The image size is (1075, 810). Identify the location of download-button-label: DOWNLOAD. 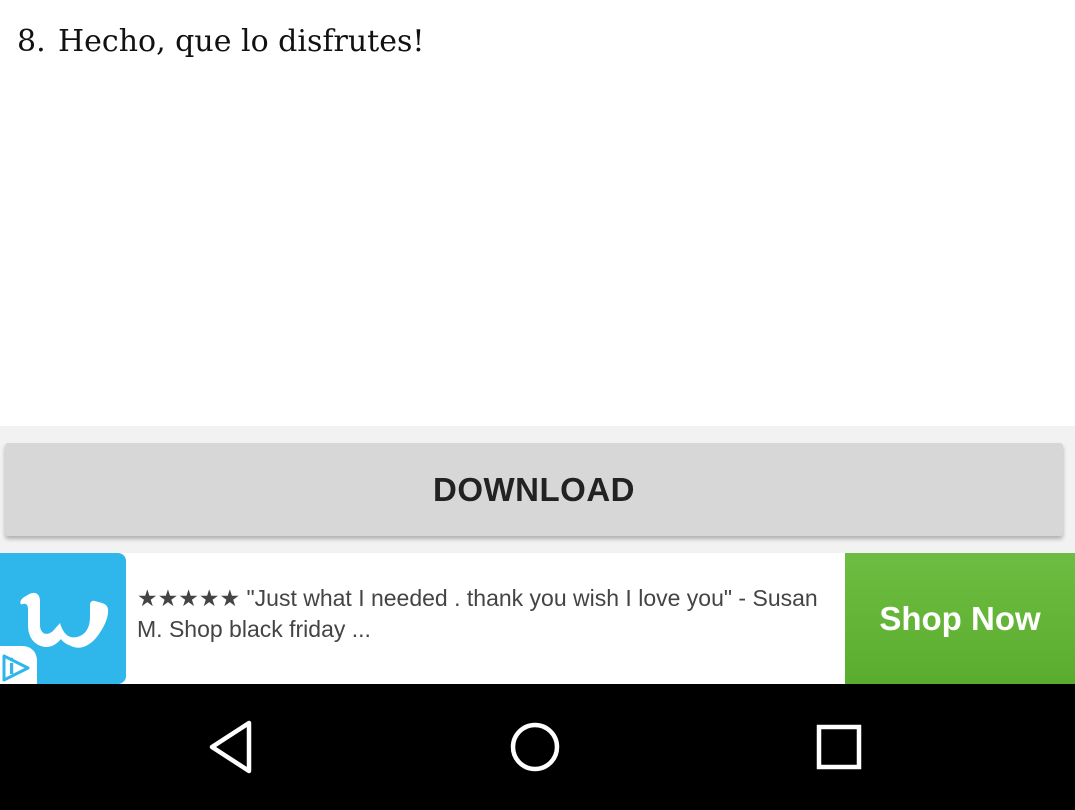
(534, 489).